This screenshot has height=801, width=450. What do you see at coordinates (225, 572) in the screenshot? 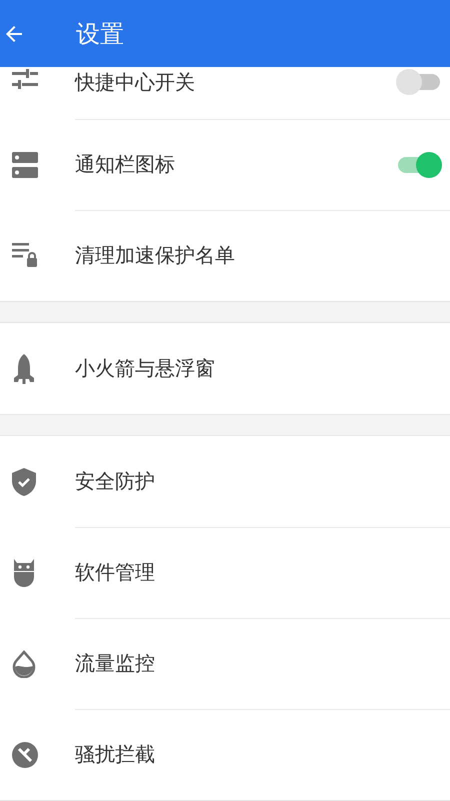
I see `settings-item: 软件管理` at bounding box center [225, 572].